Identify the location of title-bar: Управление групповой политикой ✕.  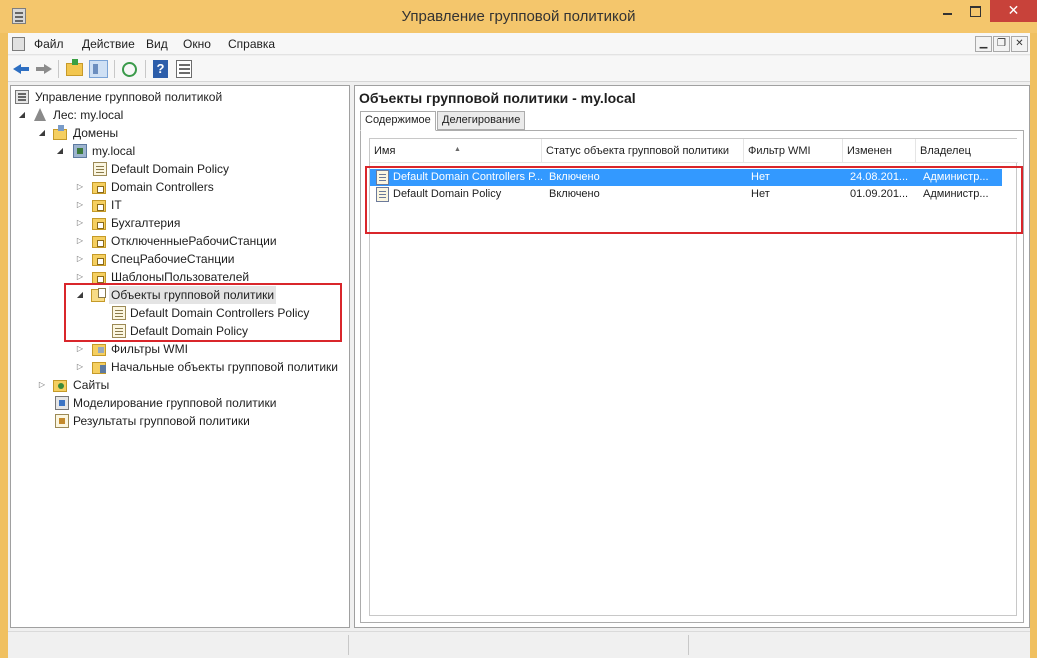
(518, 16).